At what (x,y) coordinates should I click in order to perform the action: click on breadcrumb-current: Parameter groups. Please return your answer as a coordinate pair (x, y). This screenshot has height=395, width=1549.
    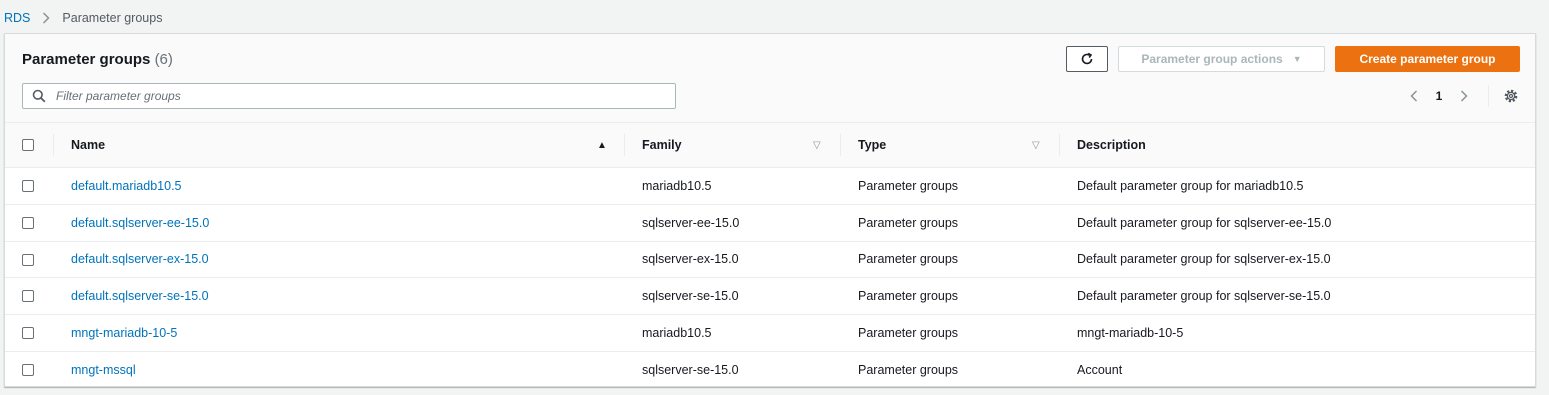
    Looking at the image, I should click on (112, 18).